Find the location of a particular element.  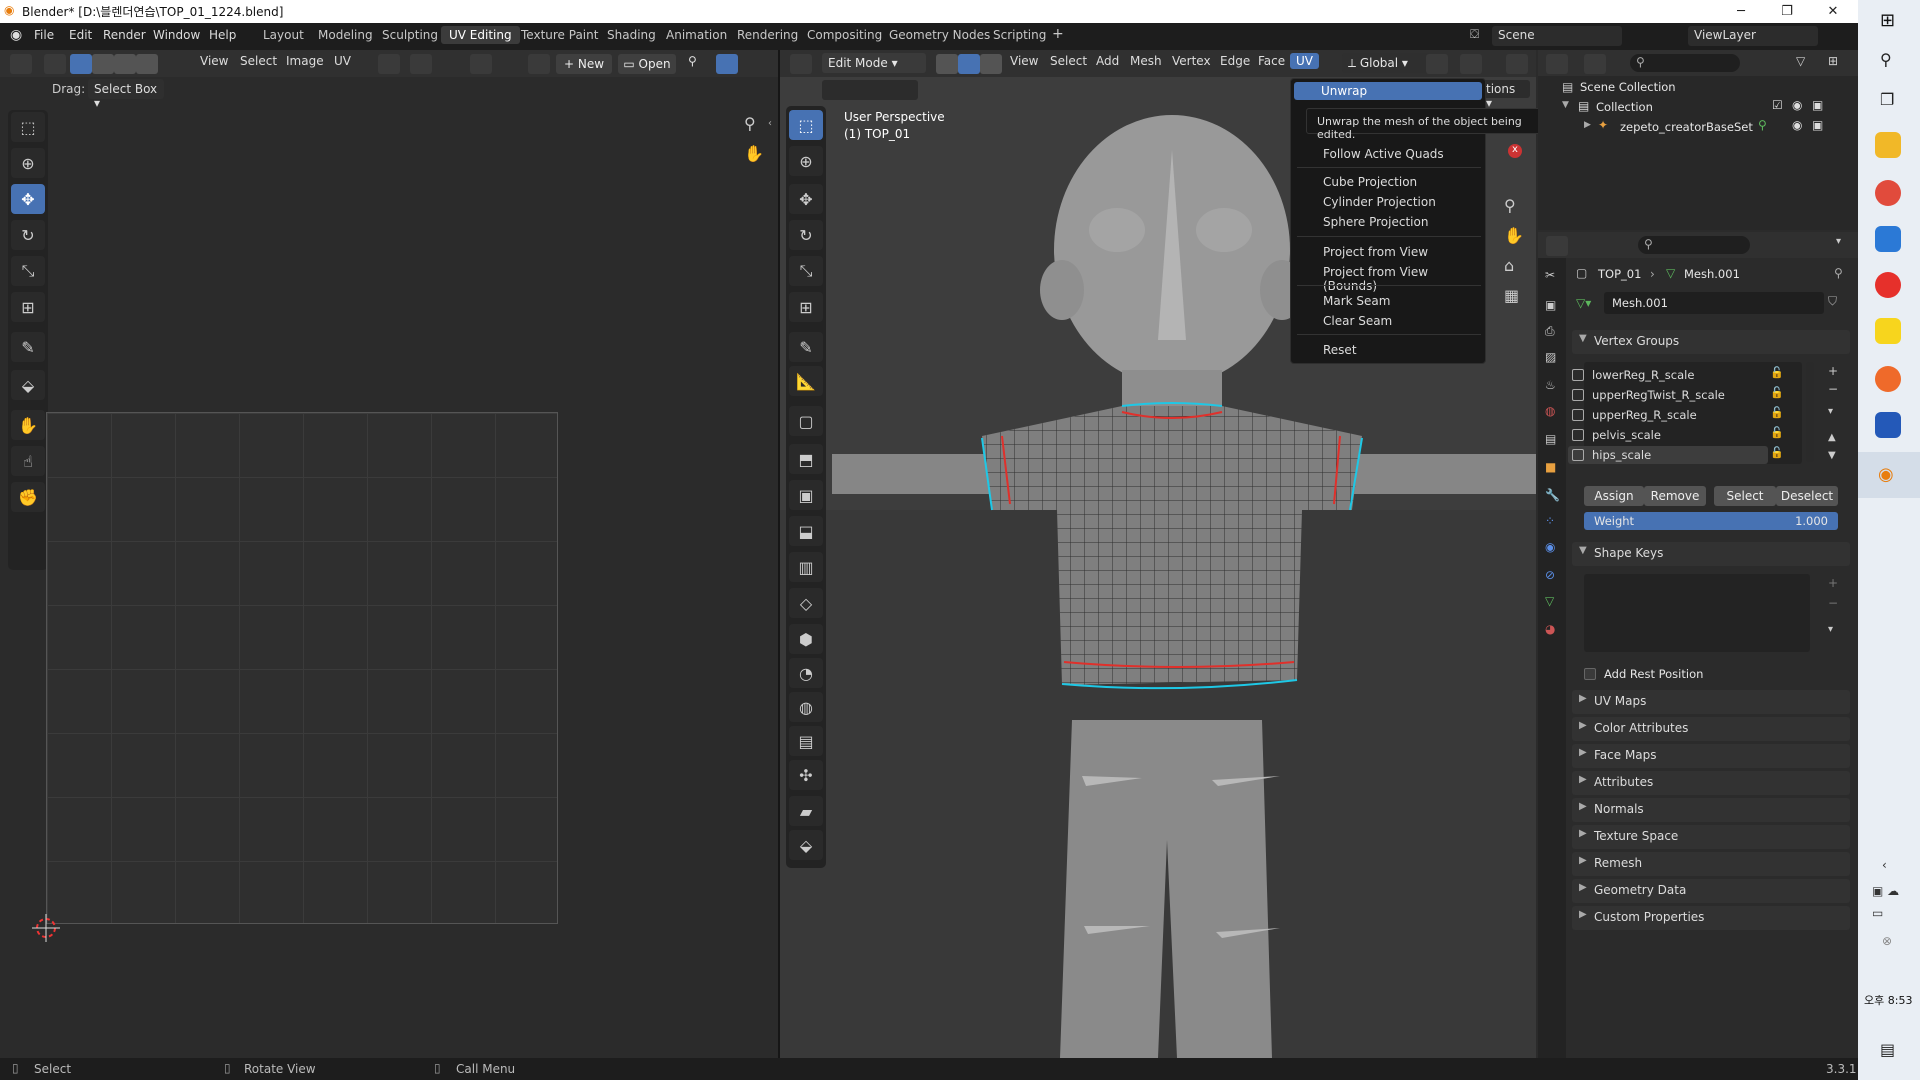

outliner-editor-type-icon is located at coordinates (1557, 64).